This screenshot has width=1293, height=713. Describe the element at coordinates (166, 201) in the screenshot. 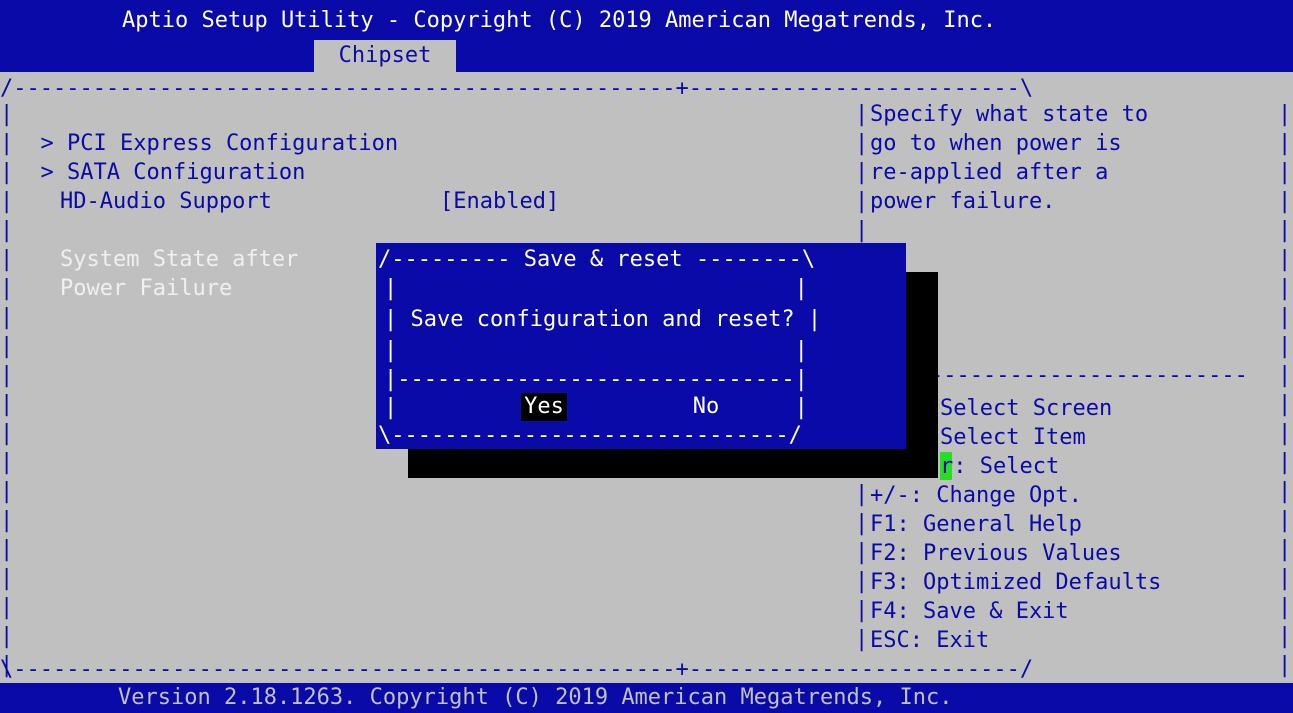

I see `hd-audio-label: HD-Audio Support` at that location.